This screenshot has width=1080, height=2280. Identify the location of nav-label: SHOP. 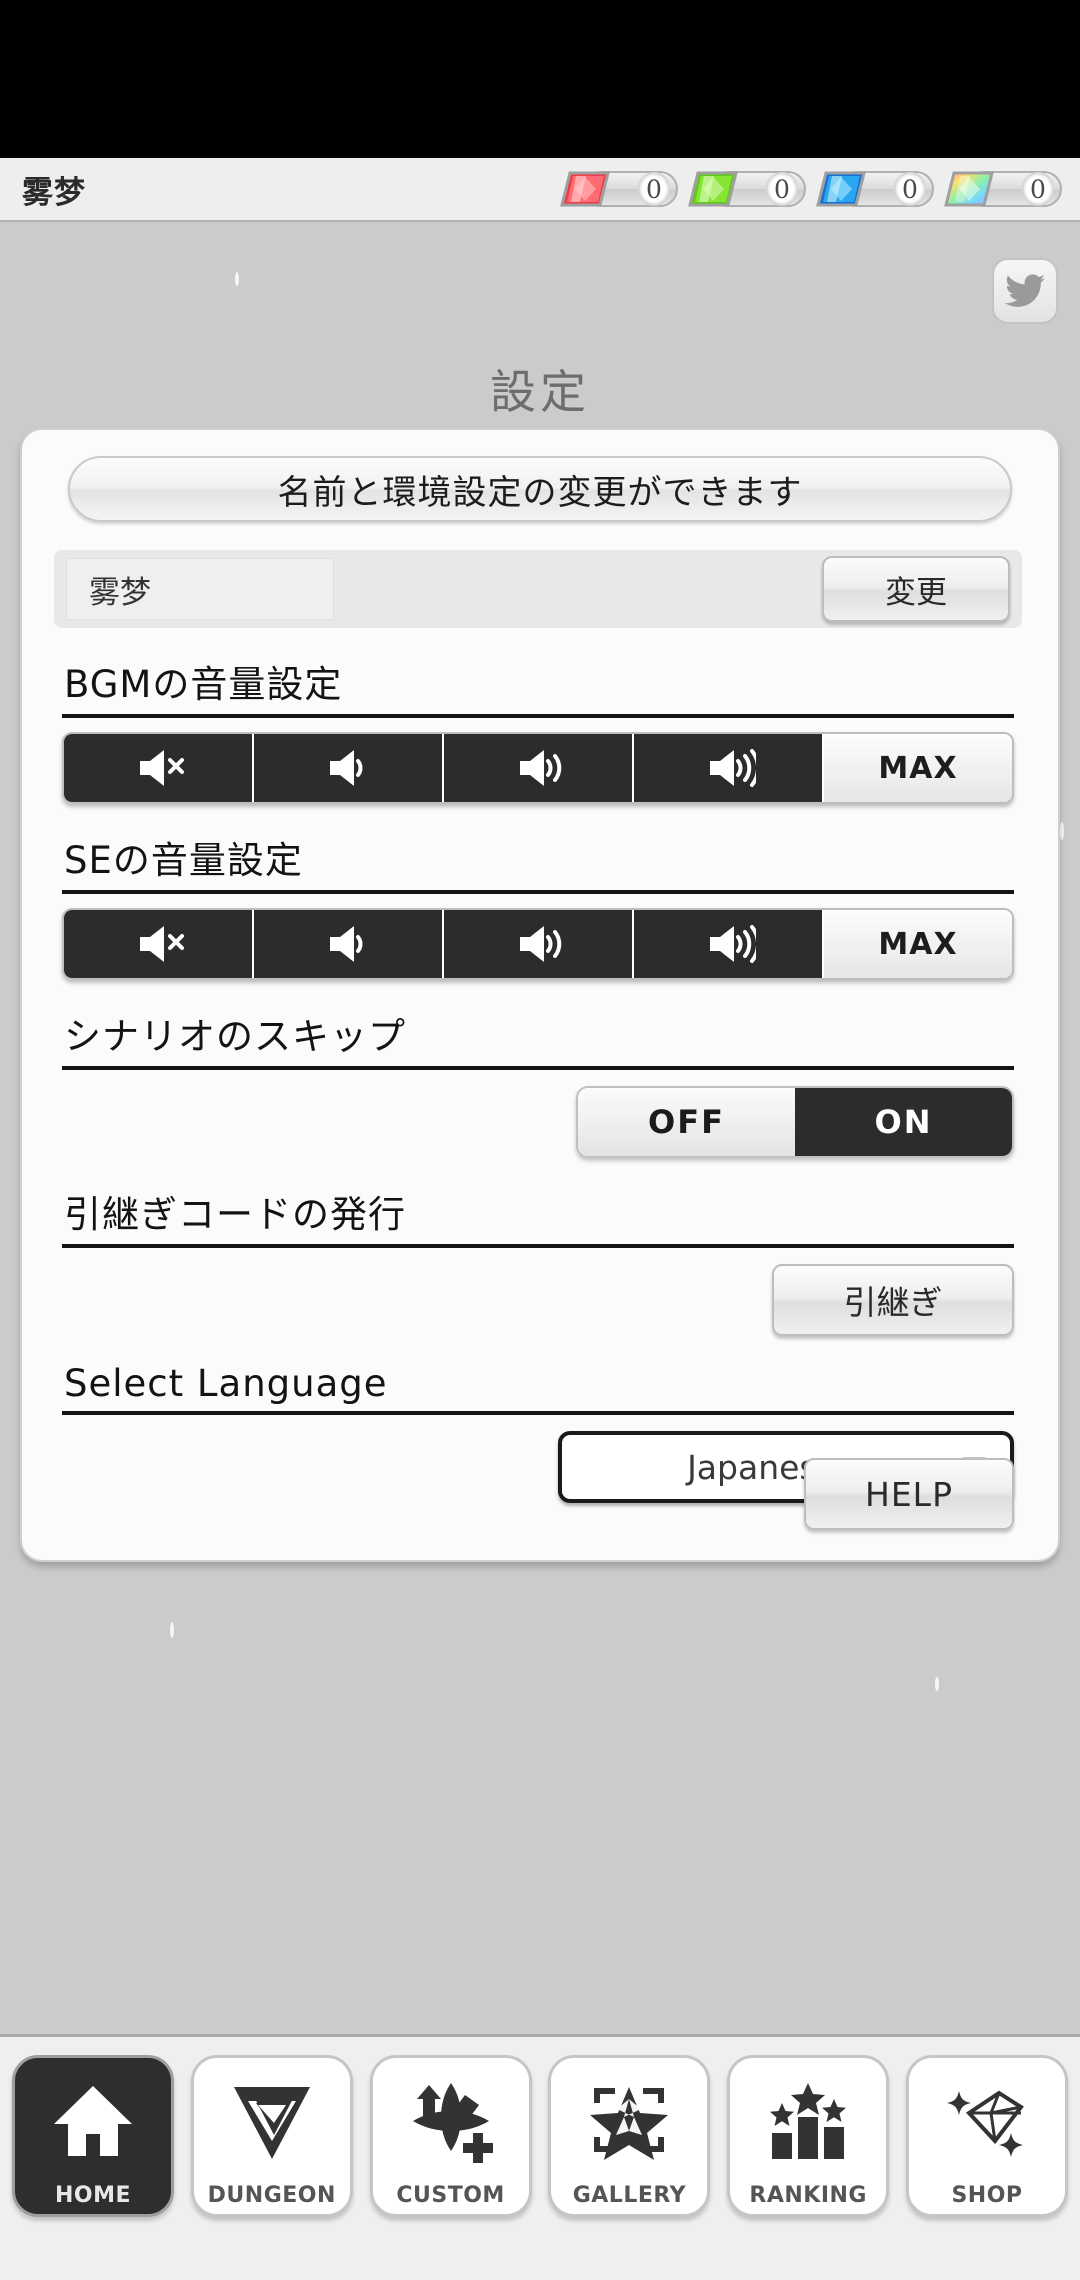
(987, 2195).